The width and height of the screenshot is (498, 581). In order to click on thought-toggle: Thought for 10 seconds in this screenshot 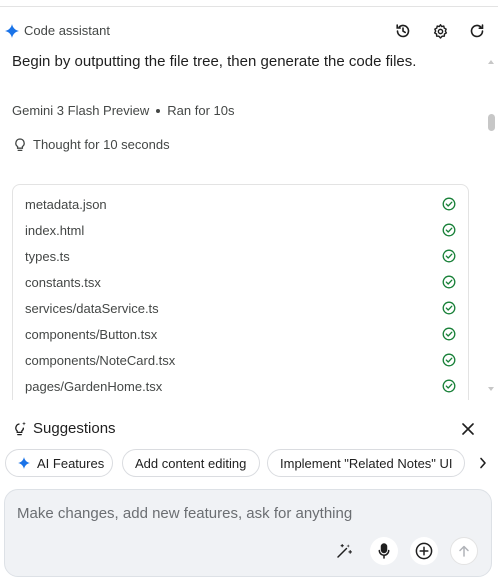, I will do `click(92, 144)`.